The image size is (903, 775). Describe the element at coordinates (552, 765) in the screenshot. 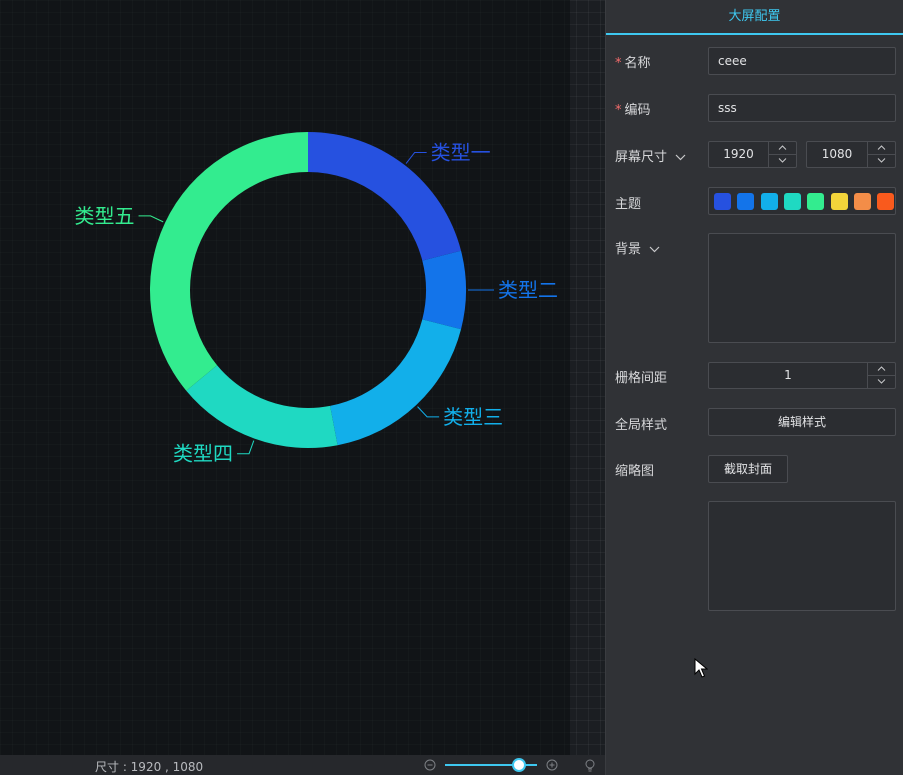

I see `zoom-in-icon` at that location.